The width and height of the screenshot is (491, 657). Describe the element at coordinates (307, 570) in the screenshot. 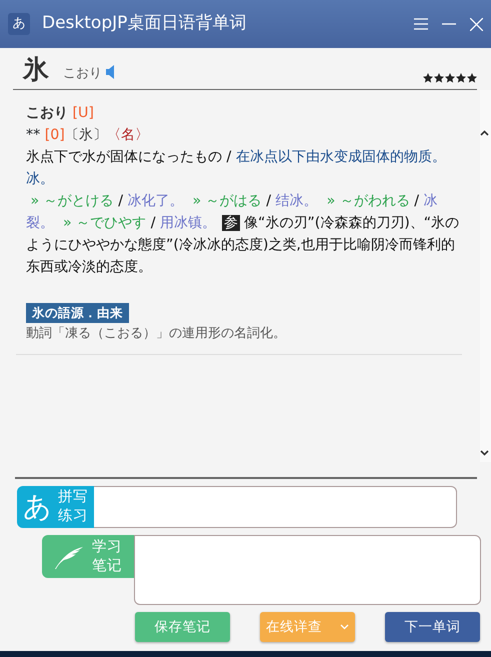

I see `notes-field` at that location.